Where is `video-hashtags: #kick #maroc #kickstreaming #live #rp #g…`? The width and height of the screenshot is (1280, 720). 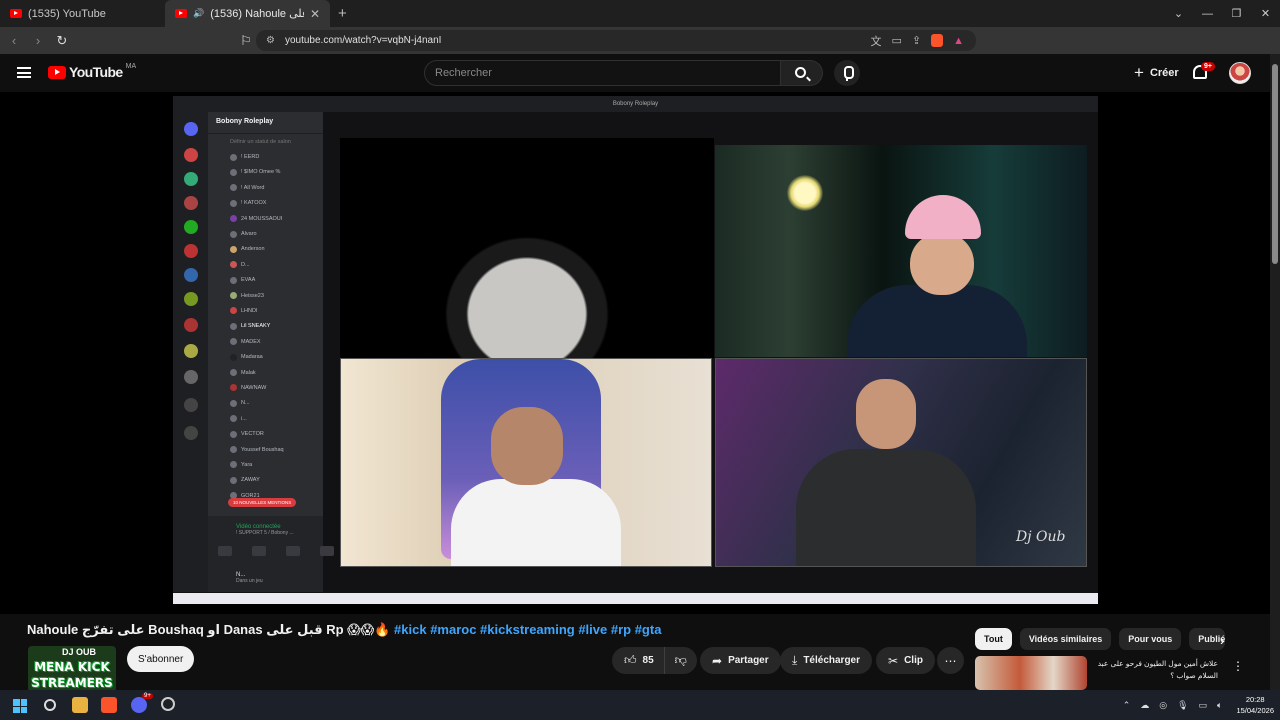 video-hashtags: #kick #maroc #kickstreaming #live #rp #g… is located at coordinates (527, 629).